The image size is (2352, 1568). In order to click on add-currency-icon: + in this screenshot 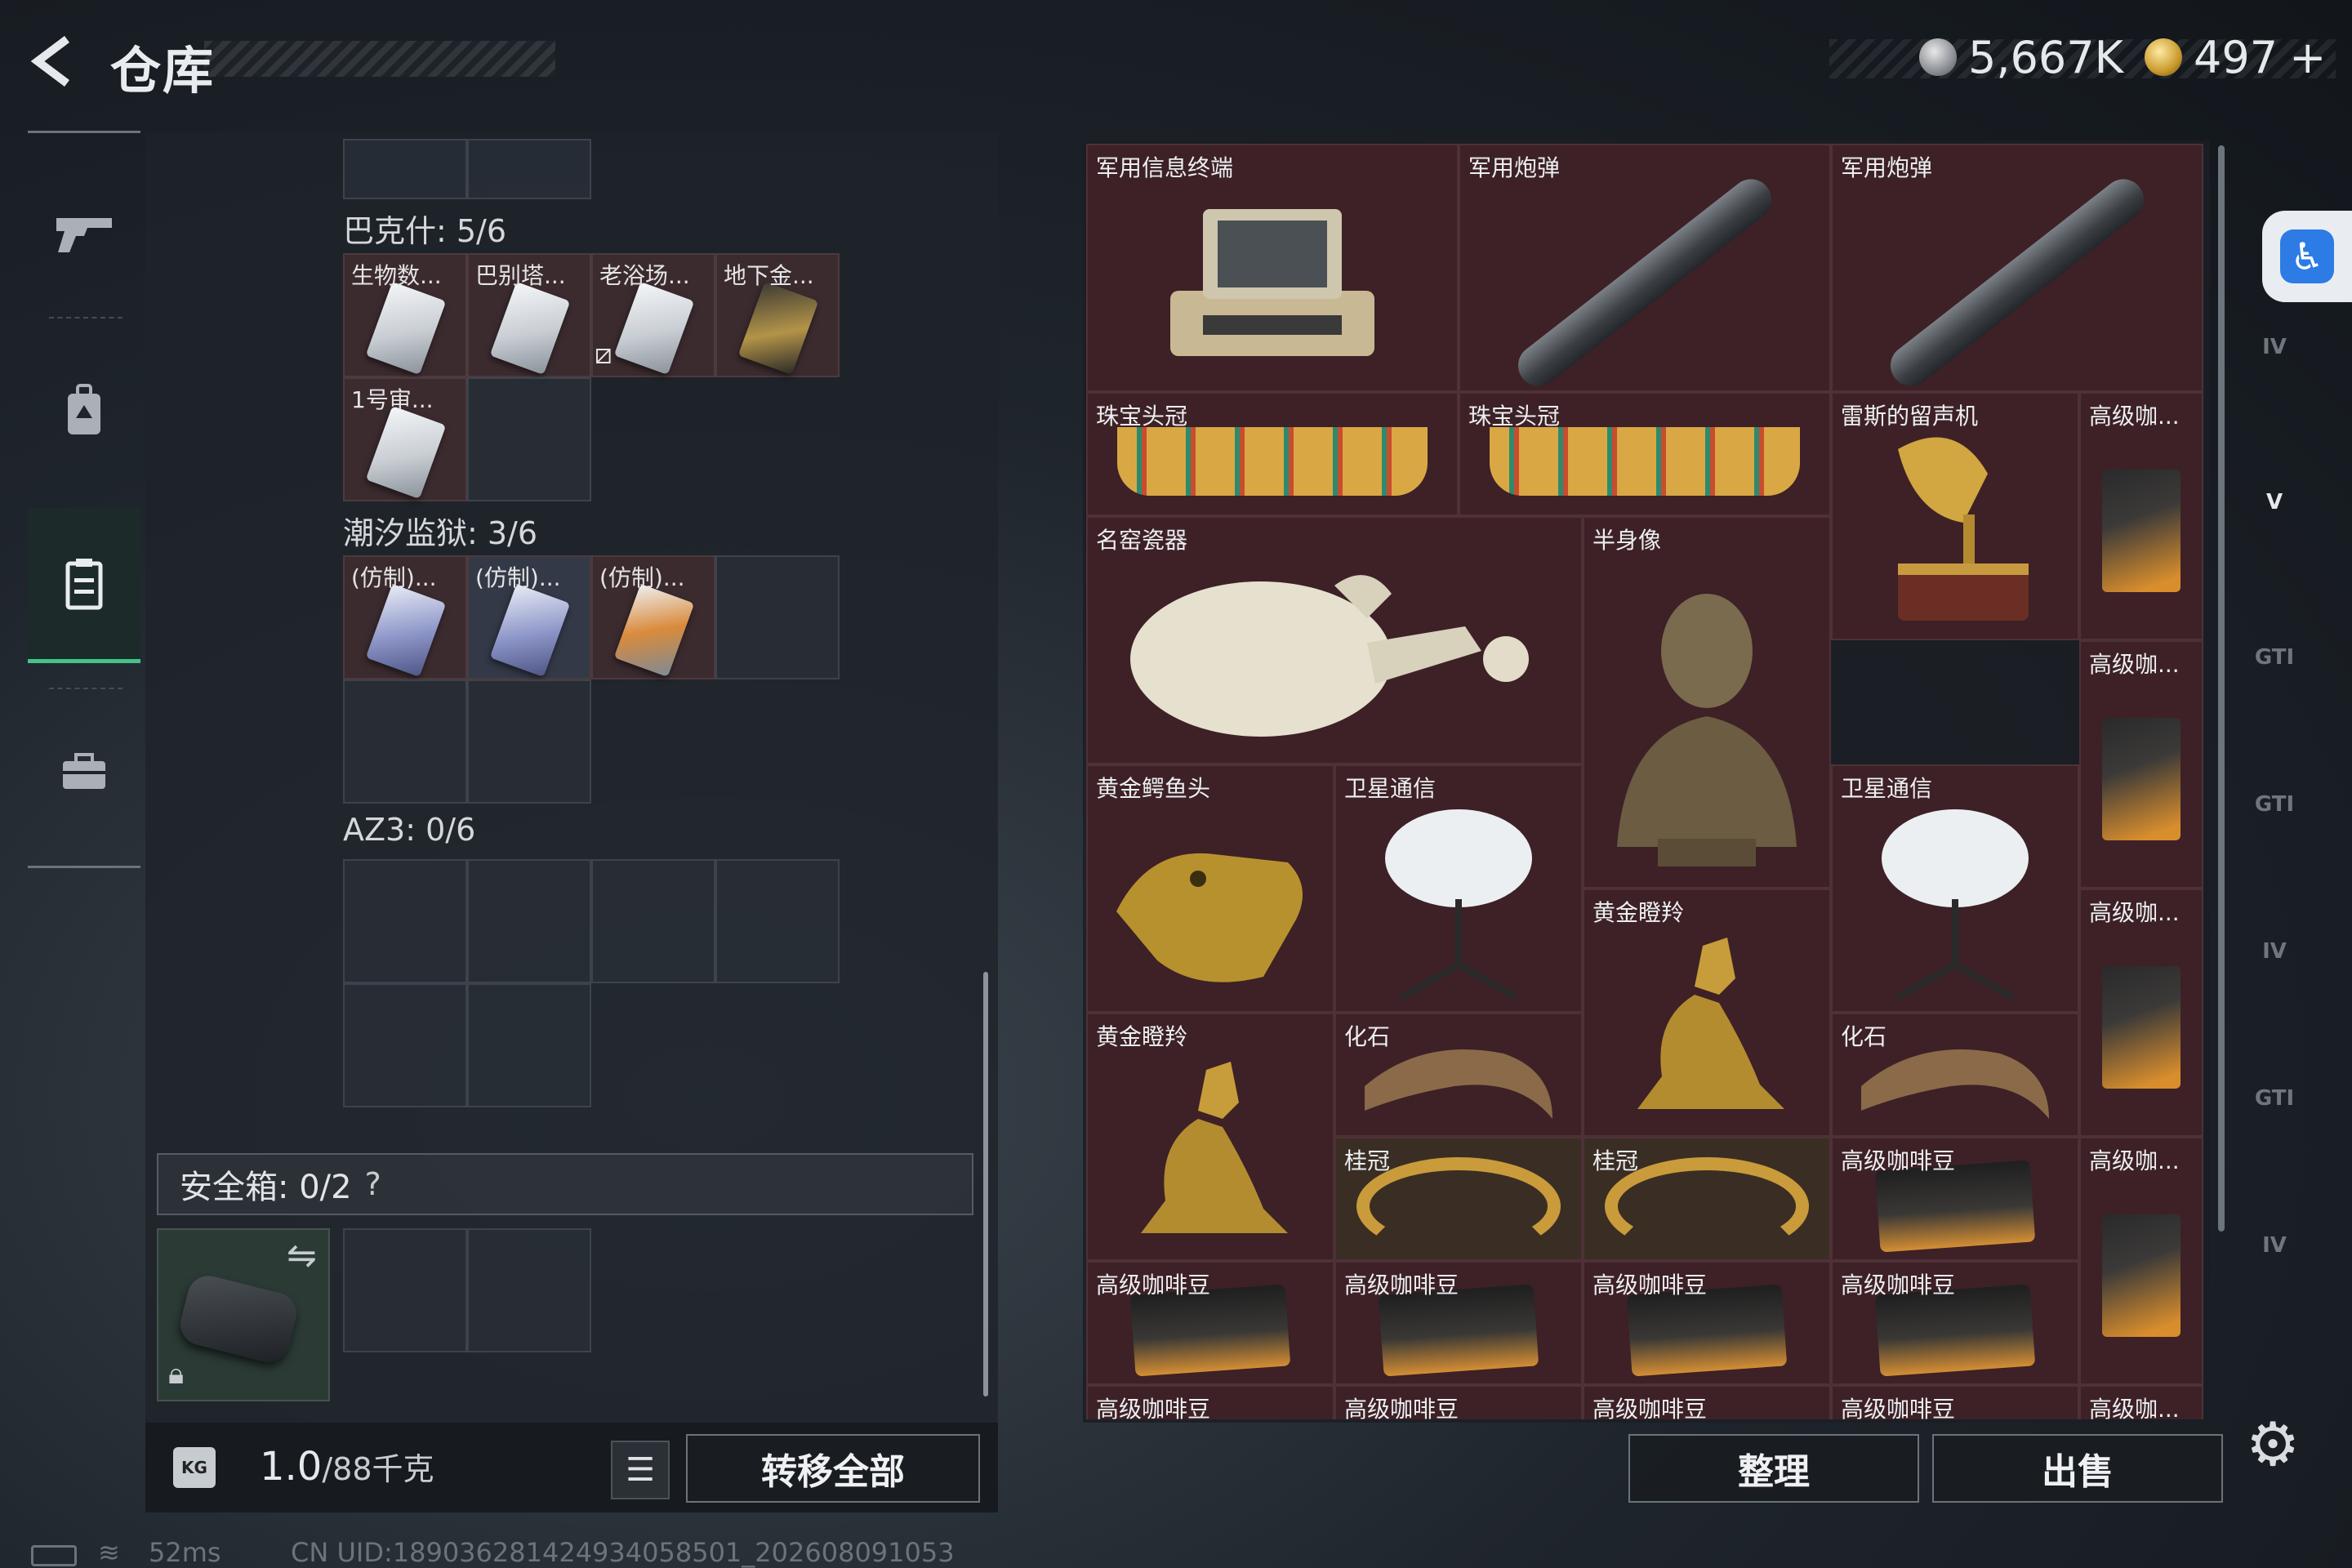, I will do `click(2307, 58)`.